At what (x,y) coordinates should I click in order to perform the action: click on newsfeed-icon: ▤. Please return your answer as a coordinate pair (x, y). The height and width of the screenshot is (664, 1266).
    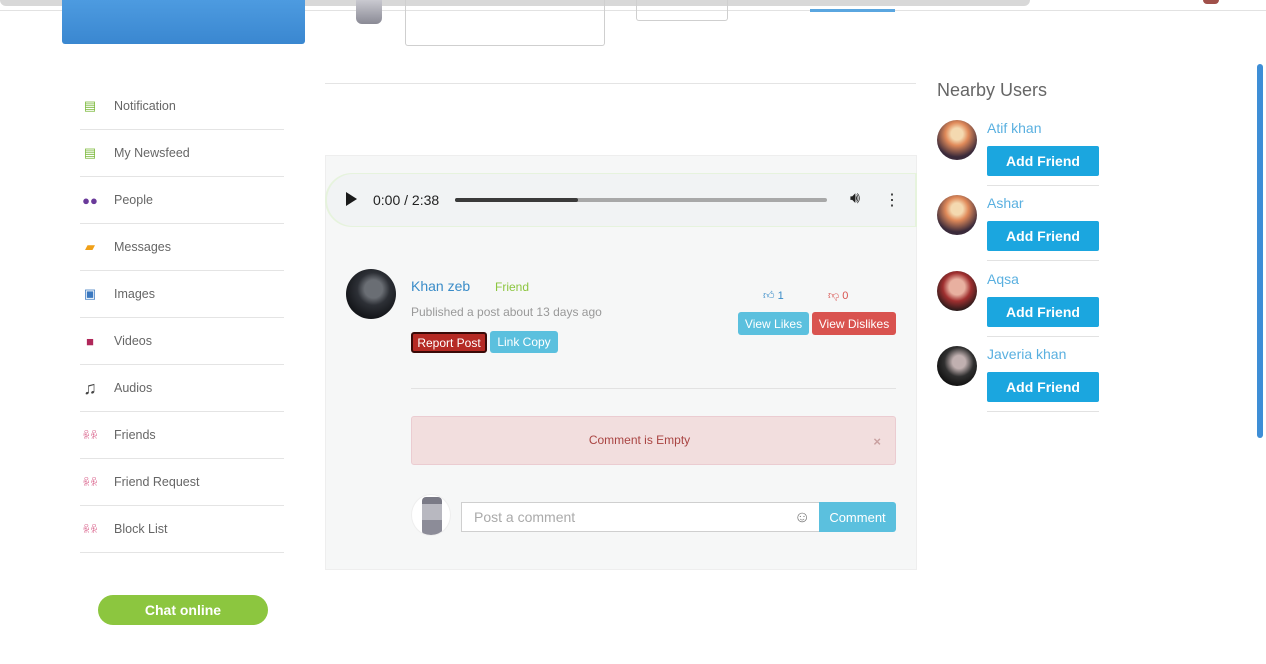
    Looking at the image, I should click on (90, 152).